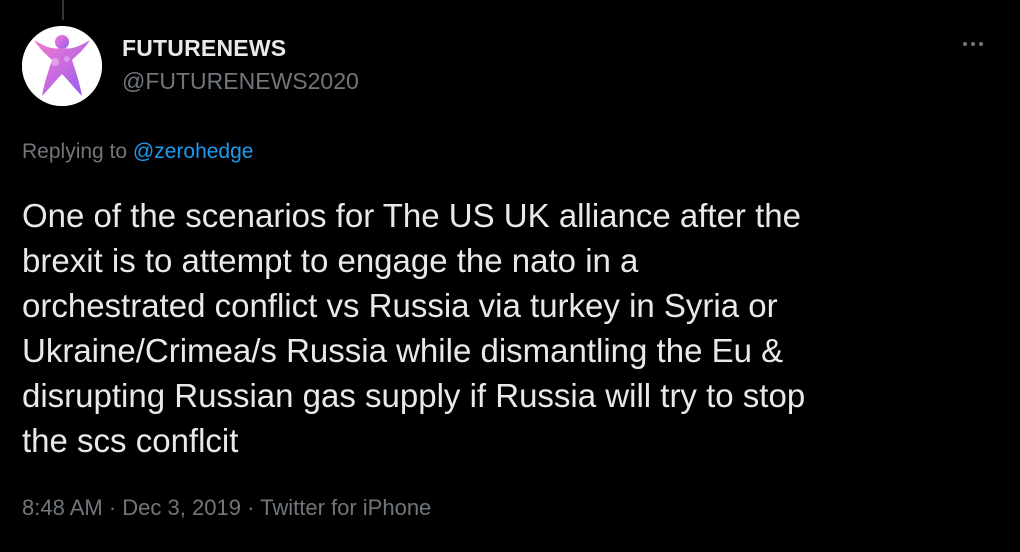  Describe the element at coordinates (63, 10) in the screenshot. I see `thread-connector-line` at that location.